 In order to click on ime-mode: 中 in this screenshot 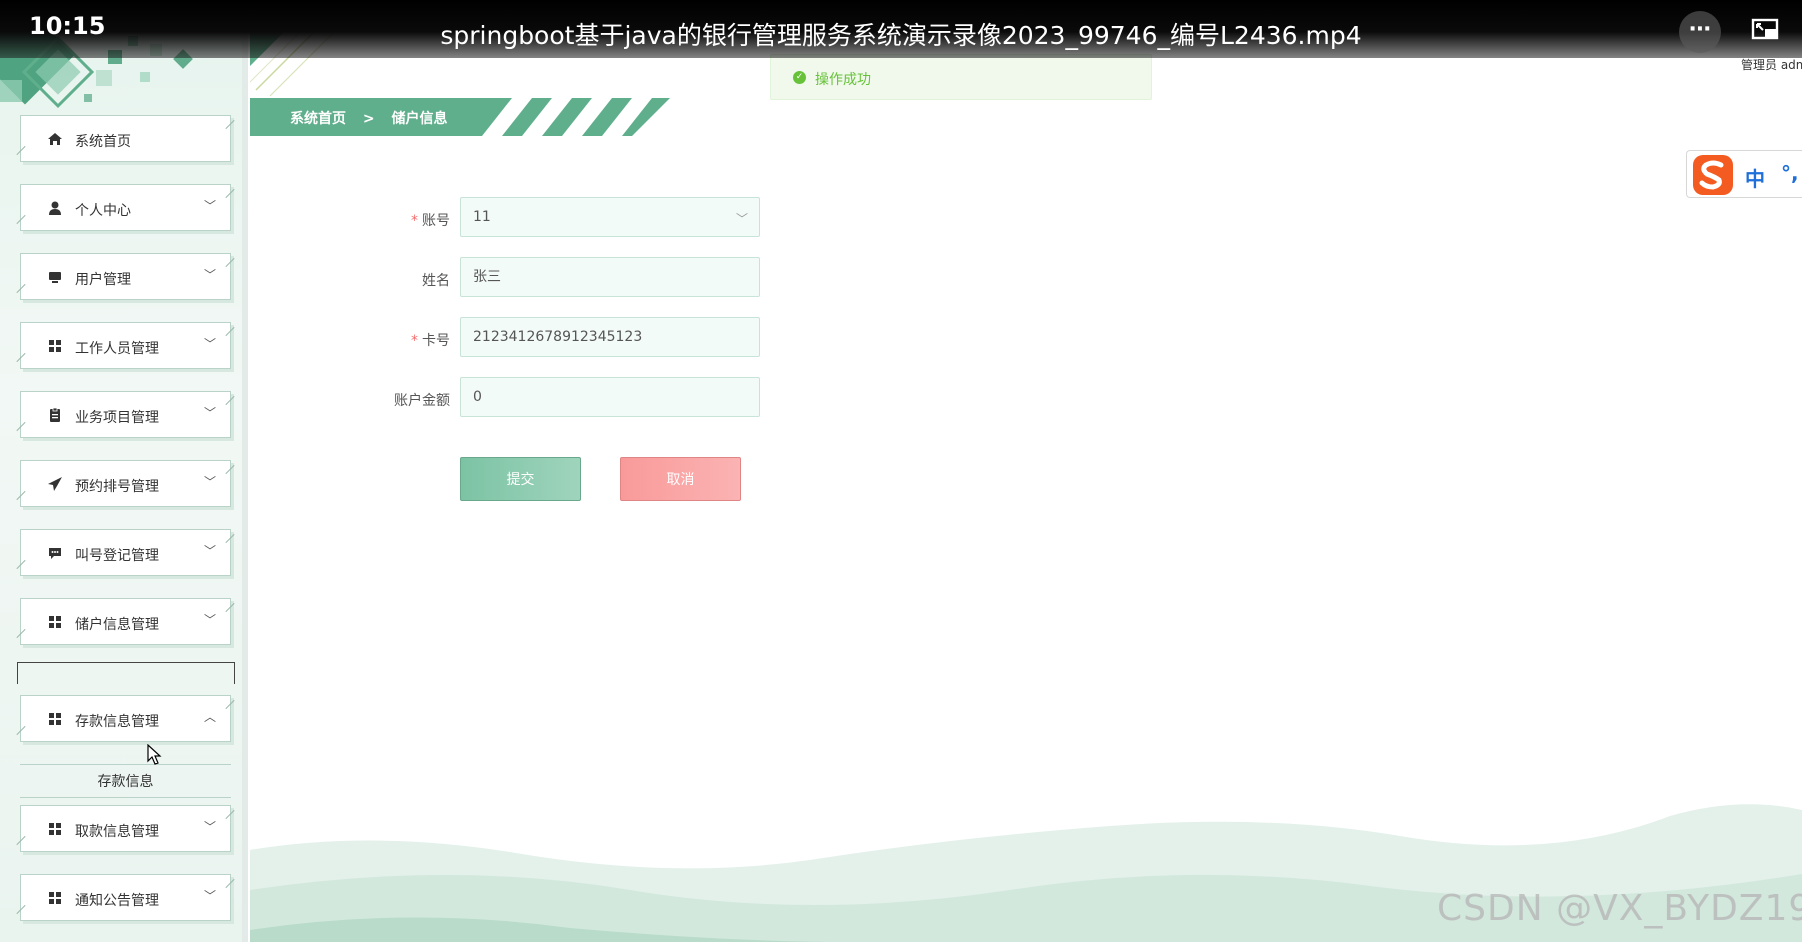, I will do `click(1755, 177)`.